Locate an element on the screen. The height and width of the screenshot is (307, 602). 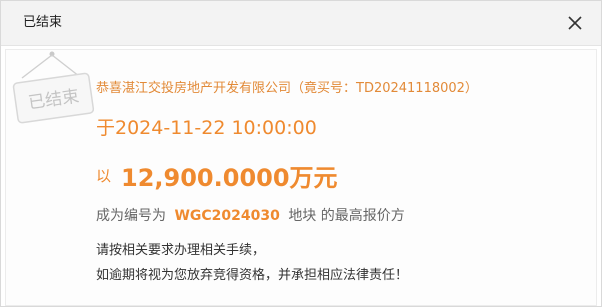
winner-prefix: 成为编号为 is located at coordinates (131, 216).